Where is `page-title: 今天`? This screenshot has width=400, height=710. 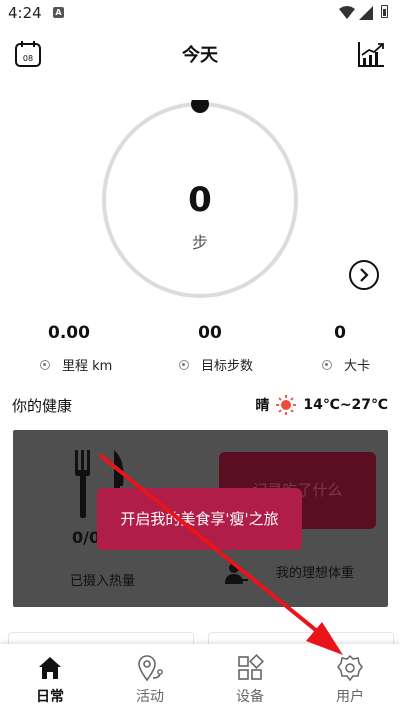 page-title: 今天 is located at coordinates (200, 55).